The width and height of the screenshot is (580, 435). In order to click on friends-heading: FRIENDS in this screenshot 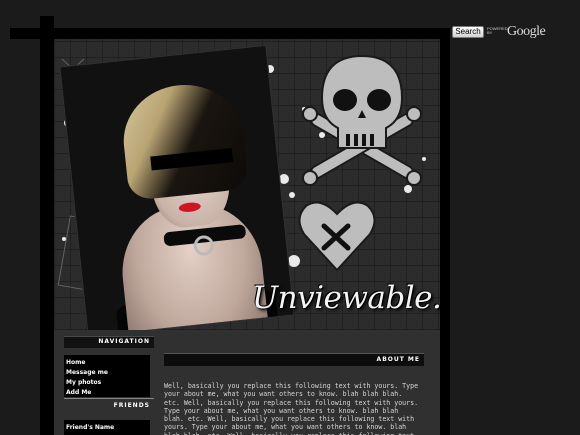, I will do `click(109, 405)`.